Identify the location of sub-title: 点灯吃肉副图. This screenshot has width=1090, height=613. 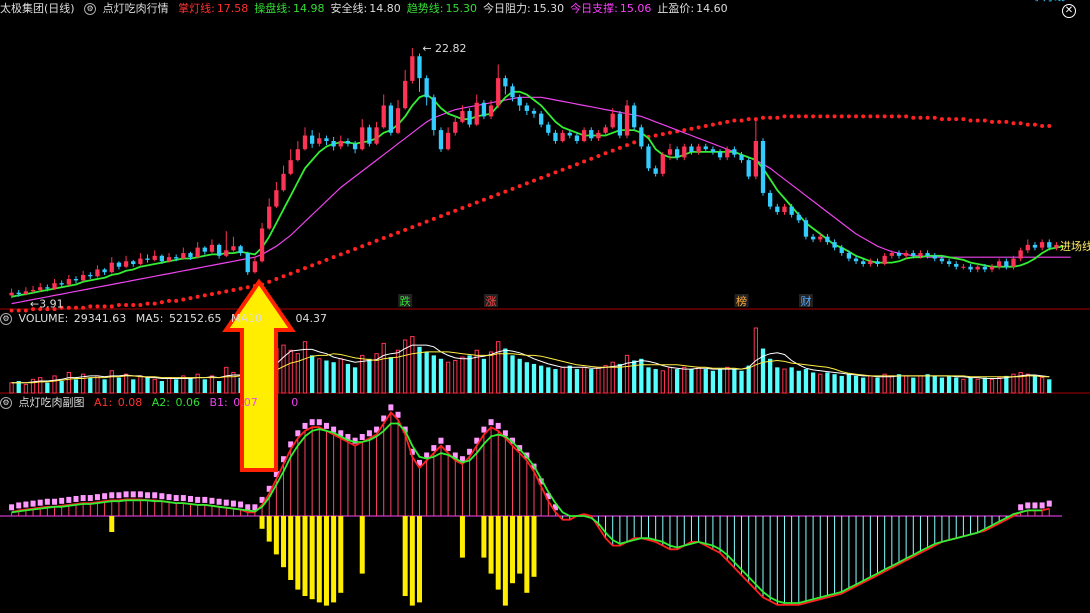
(52, 402).